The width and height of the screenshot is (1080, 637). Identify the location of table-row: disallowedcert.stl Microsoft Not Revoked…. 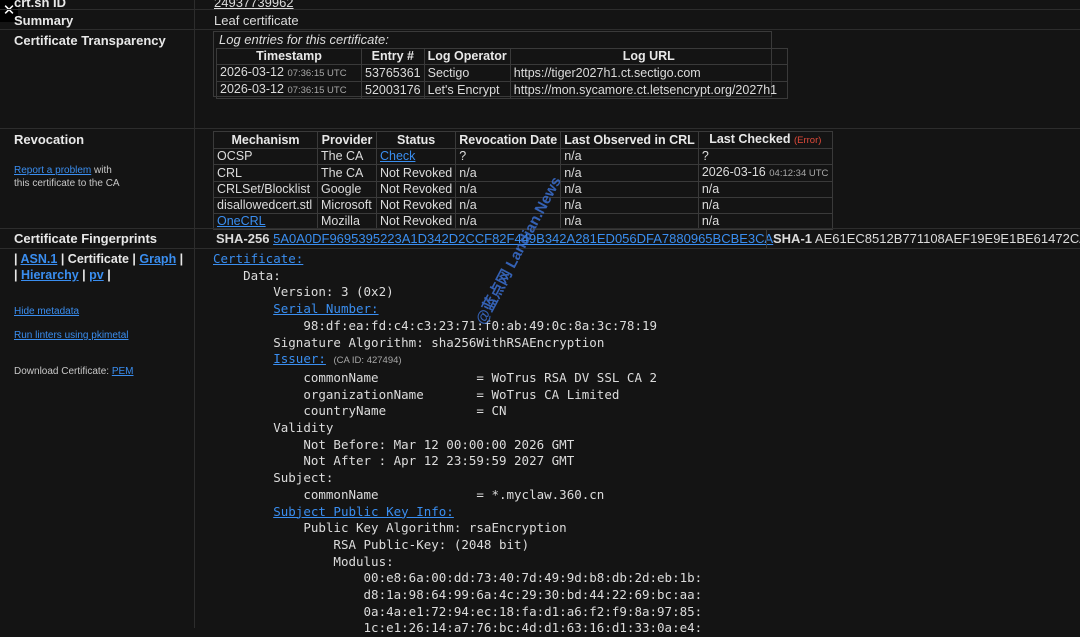
(523, 205).